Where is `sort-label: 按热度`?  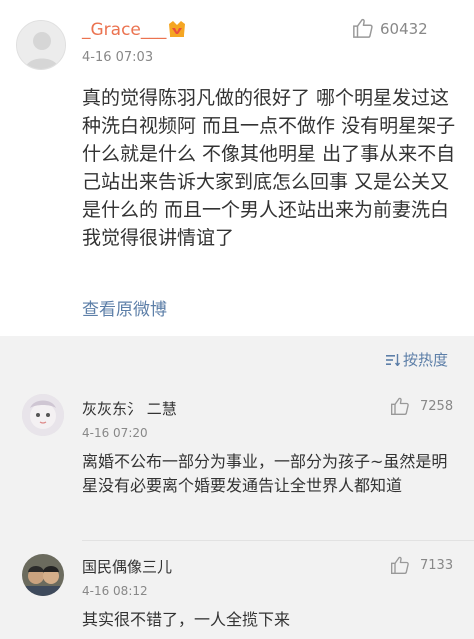
sort-label: 按热度 is located at coordinates (425, 360).